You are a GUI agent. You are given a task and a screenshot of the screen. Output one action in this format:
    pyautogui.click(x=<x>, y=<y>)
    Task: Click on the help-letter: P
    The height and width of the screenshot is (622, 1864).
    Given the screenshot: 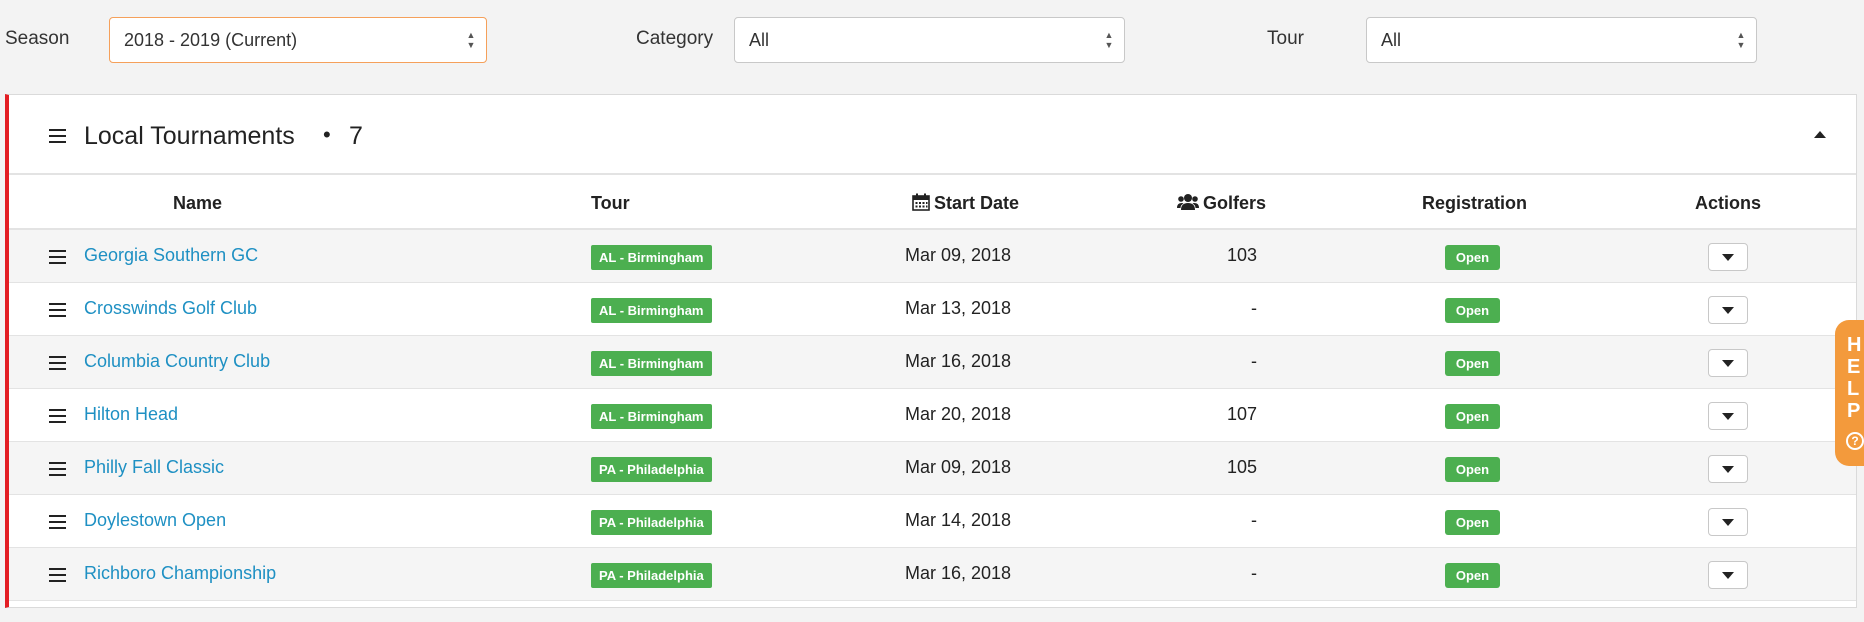 What is the action you would take?
    pyautogui.click(x=1854, y=411)
    